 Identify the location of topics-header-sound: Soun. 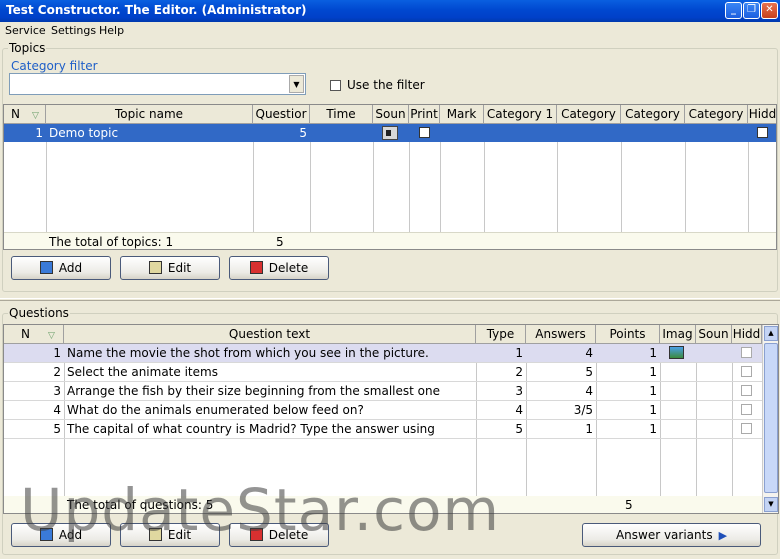
(391, 114).